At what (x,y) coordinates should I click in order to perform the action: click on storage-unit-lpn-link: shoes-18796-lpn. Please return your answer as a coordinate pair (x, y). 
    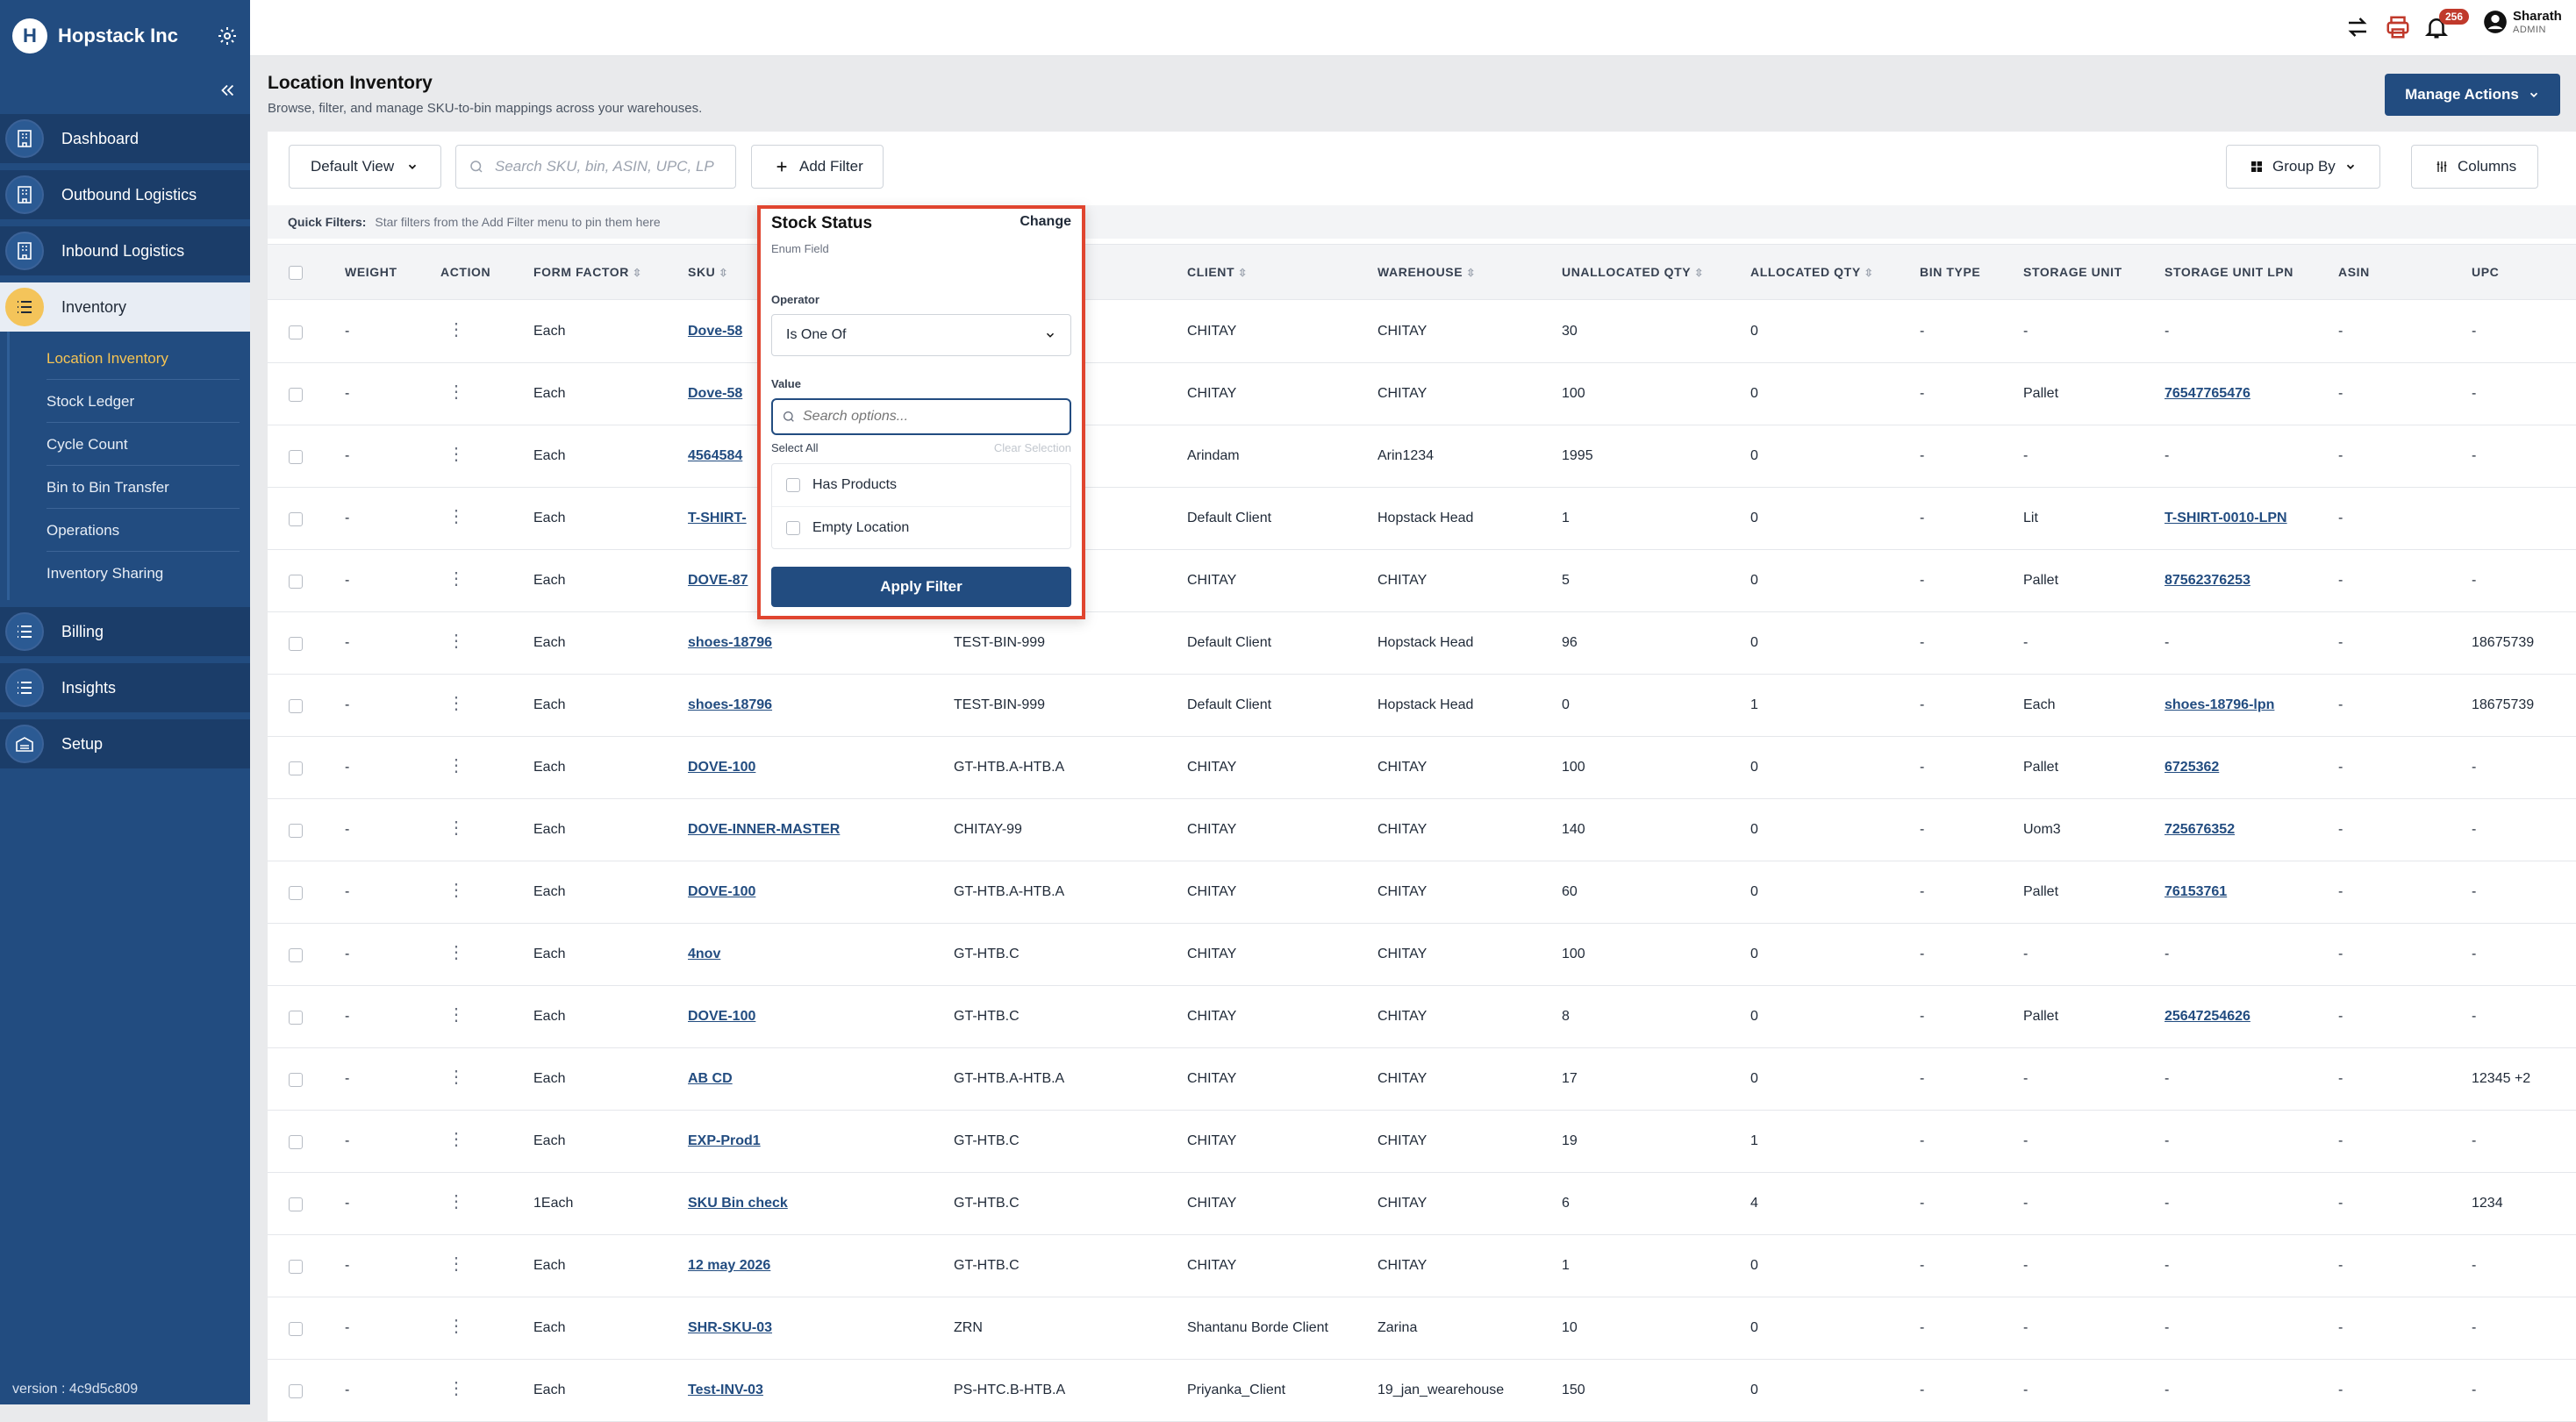
    Looking at the image, I should click on (2219, 705).